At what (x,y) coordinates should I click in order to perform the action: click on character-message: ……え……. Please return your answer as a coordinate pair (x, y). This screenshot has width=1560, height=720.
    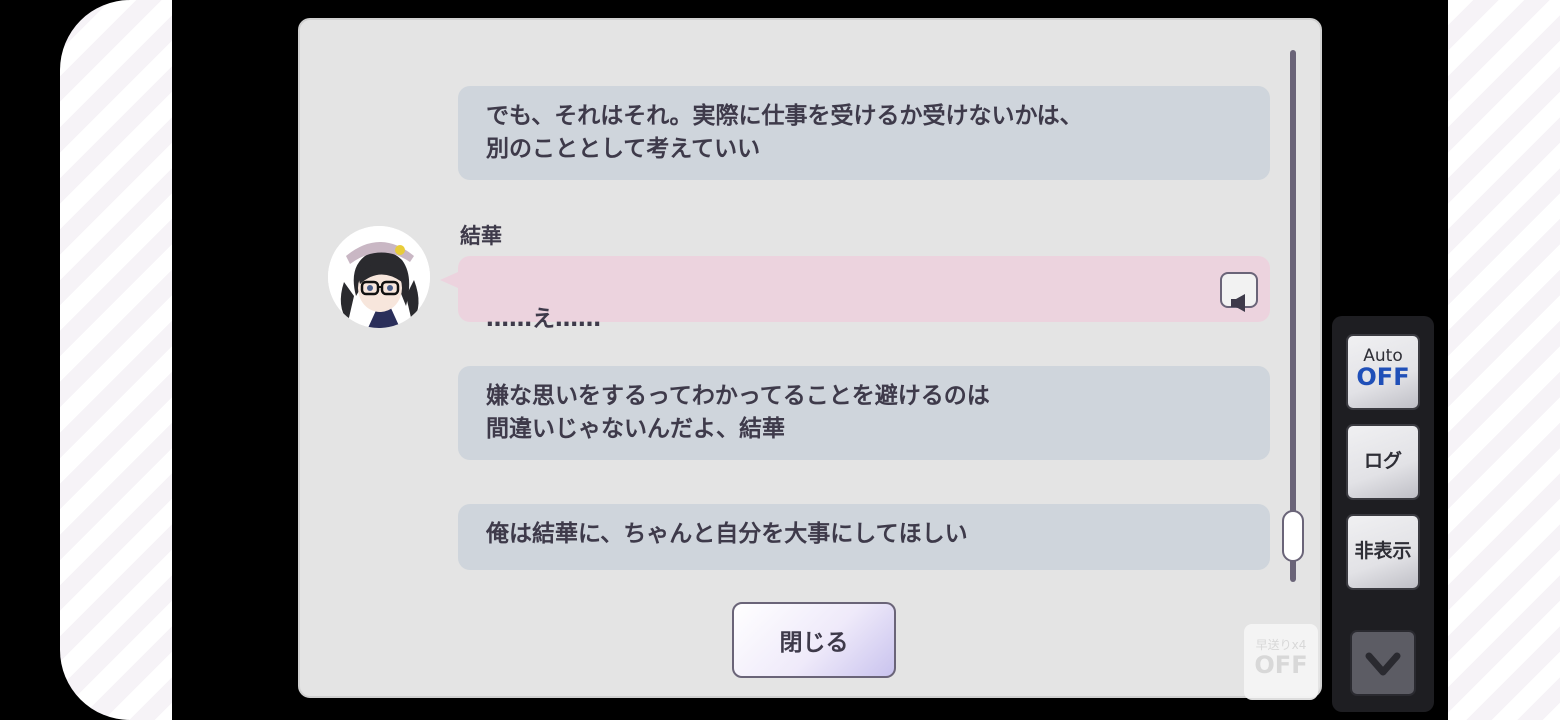
    Looking at the image, I should click on (855, 294).